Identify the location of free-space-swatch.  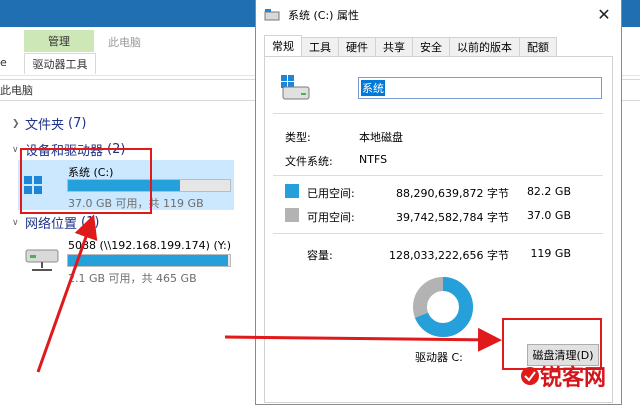
(292, 215).